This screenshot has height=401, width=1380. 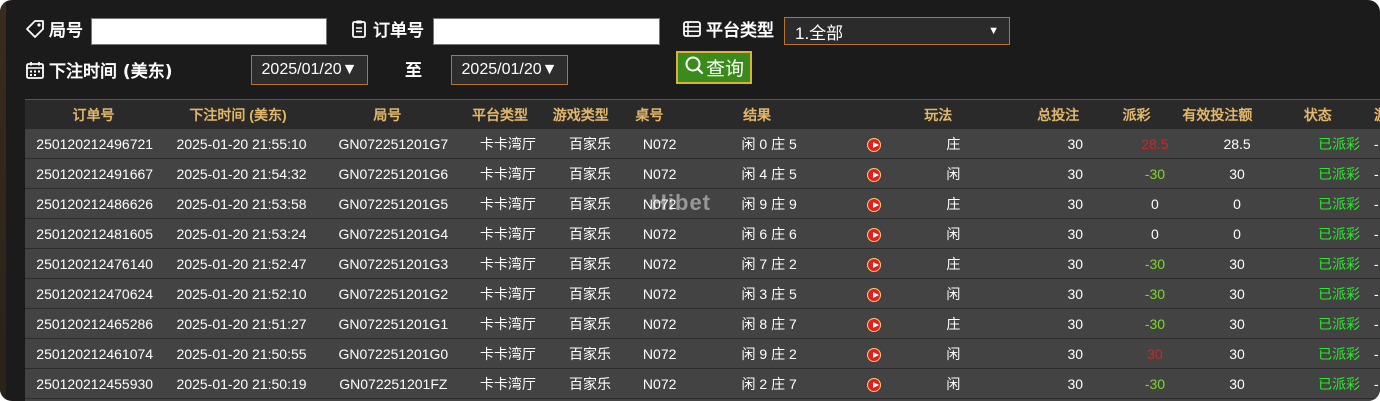 I want to click on header-bet-time: 下注时间 (美东), so click(x=238, y=115).